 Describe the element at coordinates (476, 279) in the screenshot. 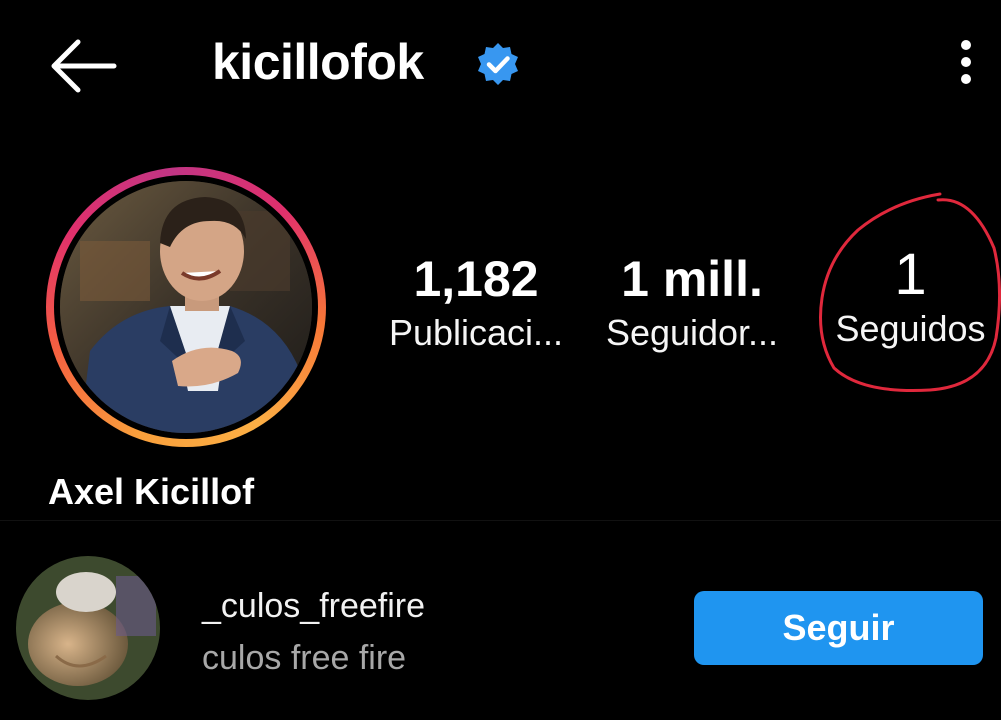

I see `posts-count: 1,182` at that location.